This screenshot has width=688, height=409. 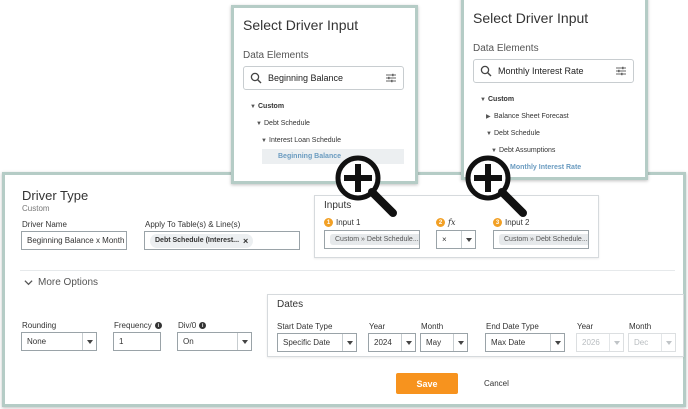 I want to click on tree-item-label: Balance Sheet Forecast, so click(x=531, y=116).